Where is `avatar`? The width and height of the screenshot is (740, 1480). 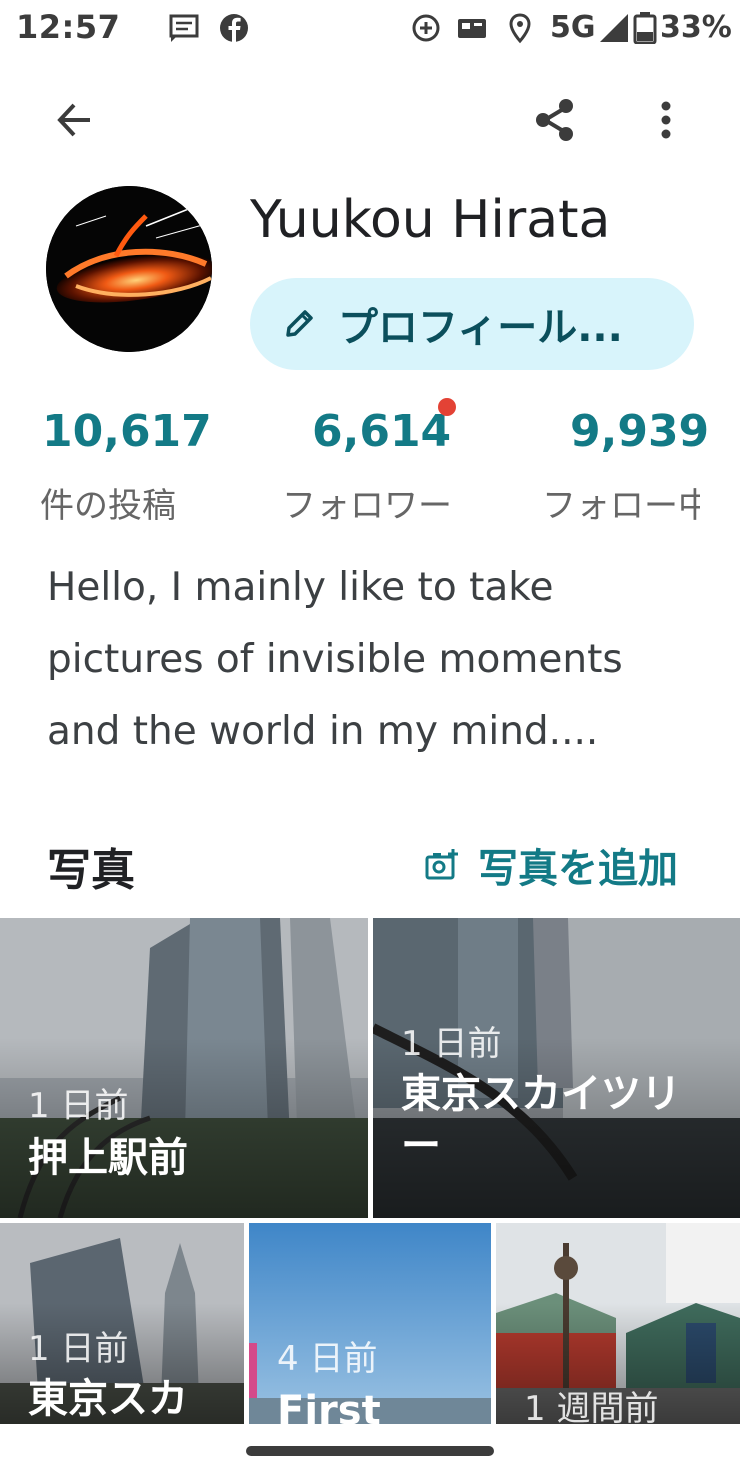 avatar is located at coordinates (129, 269).